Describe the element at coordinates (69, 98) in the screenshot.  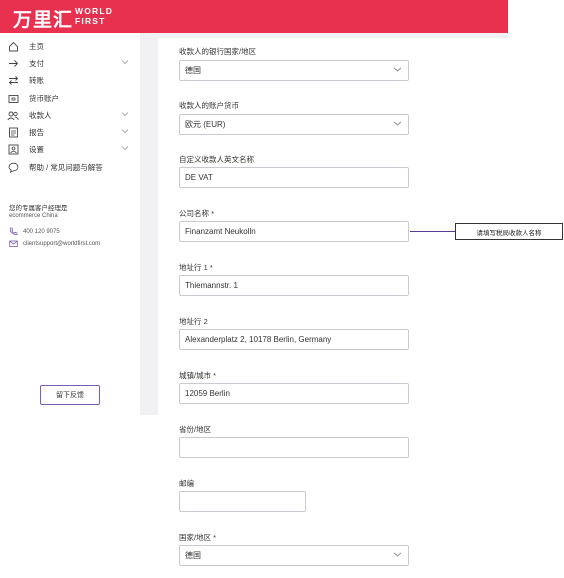
I see `sidebar-item-currency-accounts: 货币账户` at that location.